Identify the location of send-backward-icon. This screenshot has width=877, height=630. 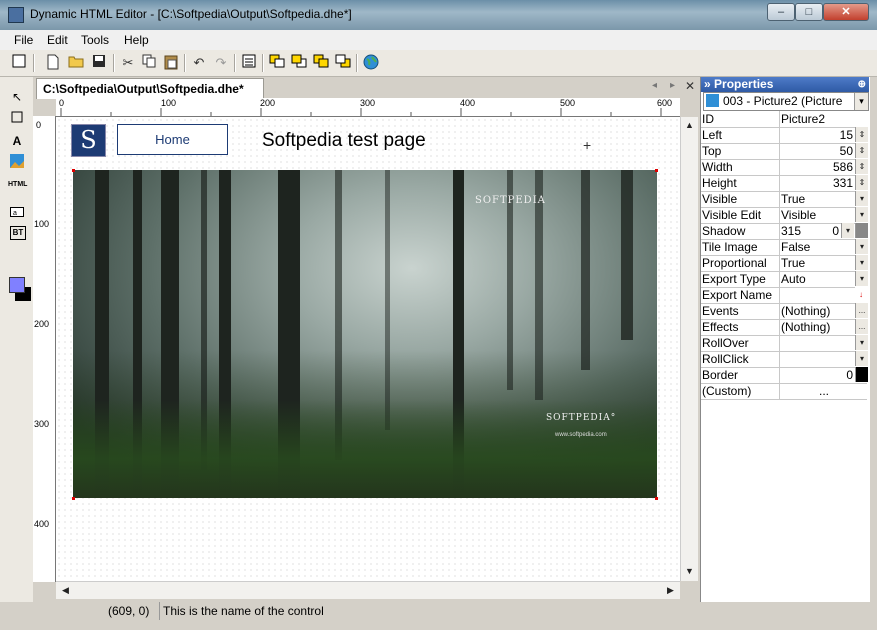
(343, 63).